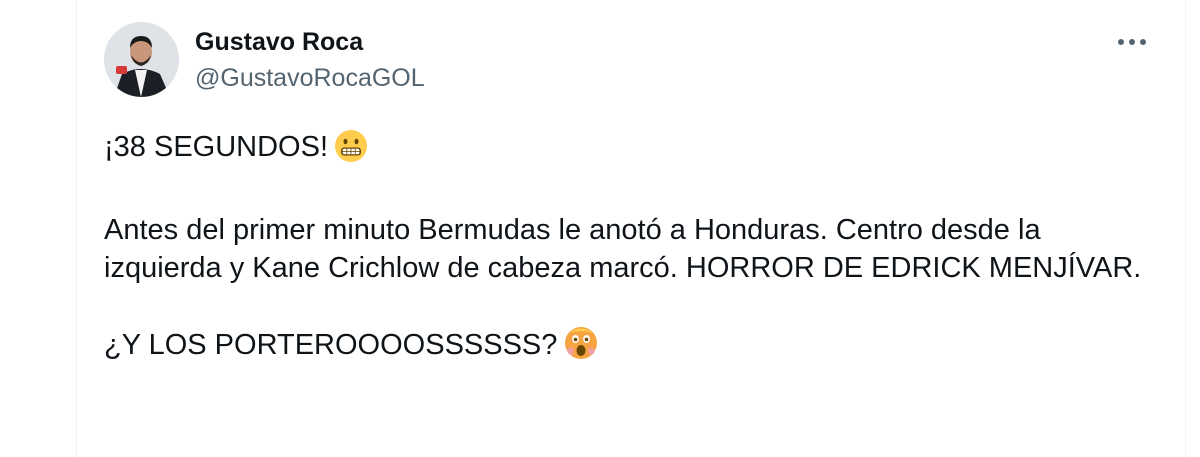 The height and width of the screenshot is (457, 1200). What do you see at coordinates (581, 348) in the screenshot?
I see `astonished-face-icon` at bounding box center [581, 348].